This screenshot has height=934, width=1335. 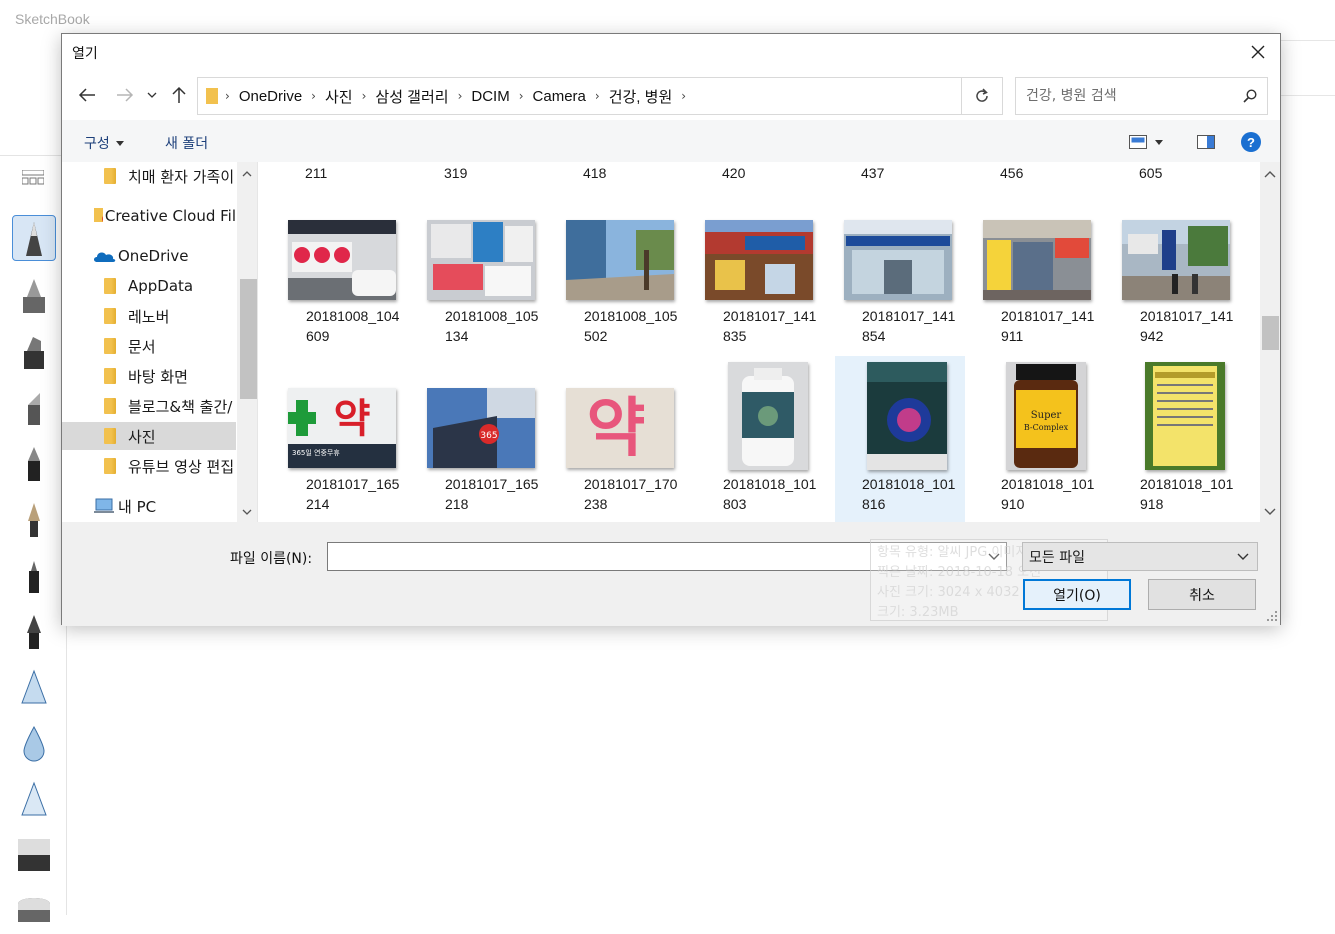 I want to click on breadcrumb-item: Camera, so click(x=559, y=96).